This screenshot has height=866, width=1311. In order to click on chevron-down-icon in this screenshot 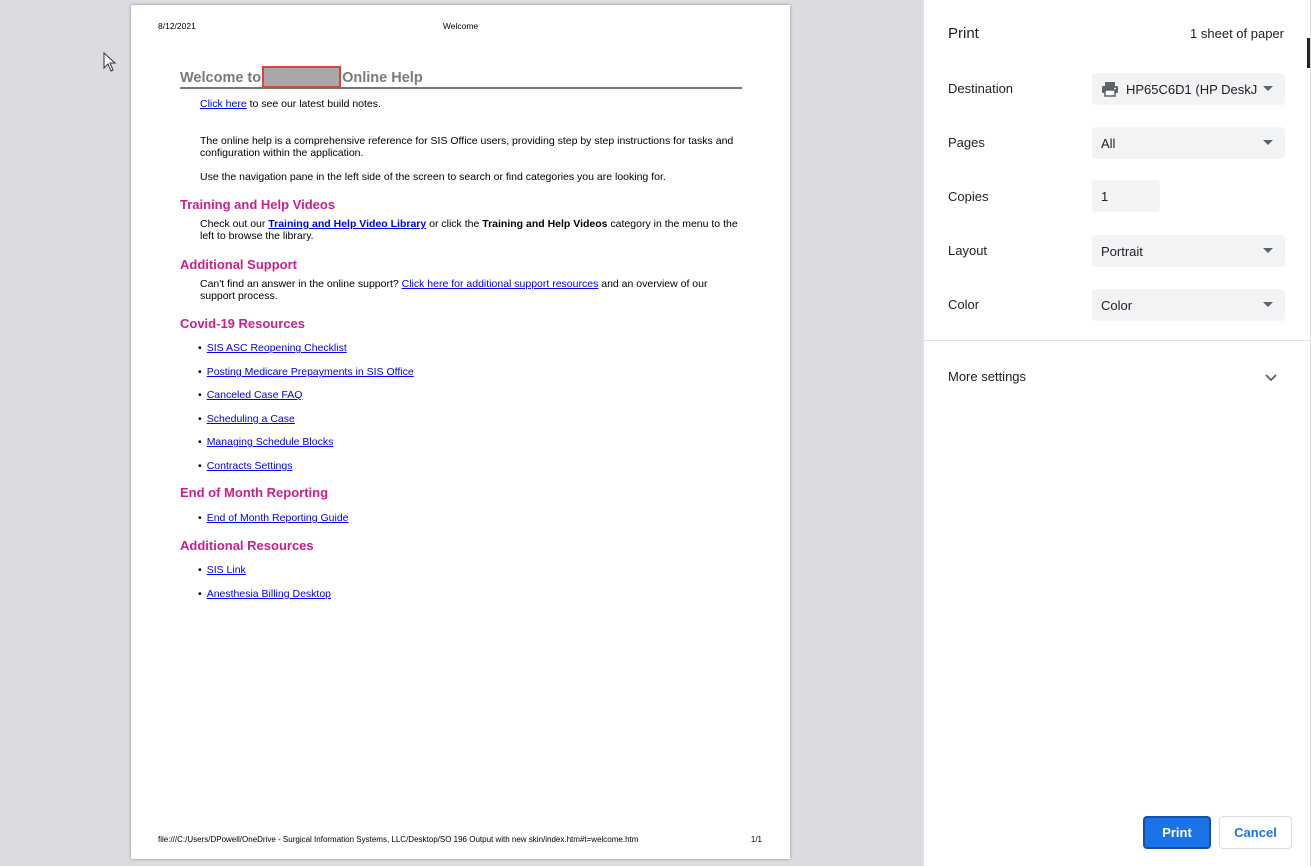, I will do `click(1271, 378)`.